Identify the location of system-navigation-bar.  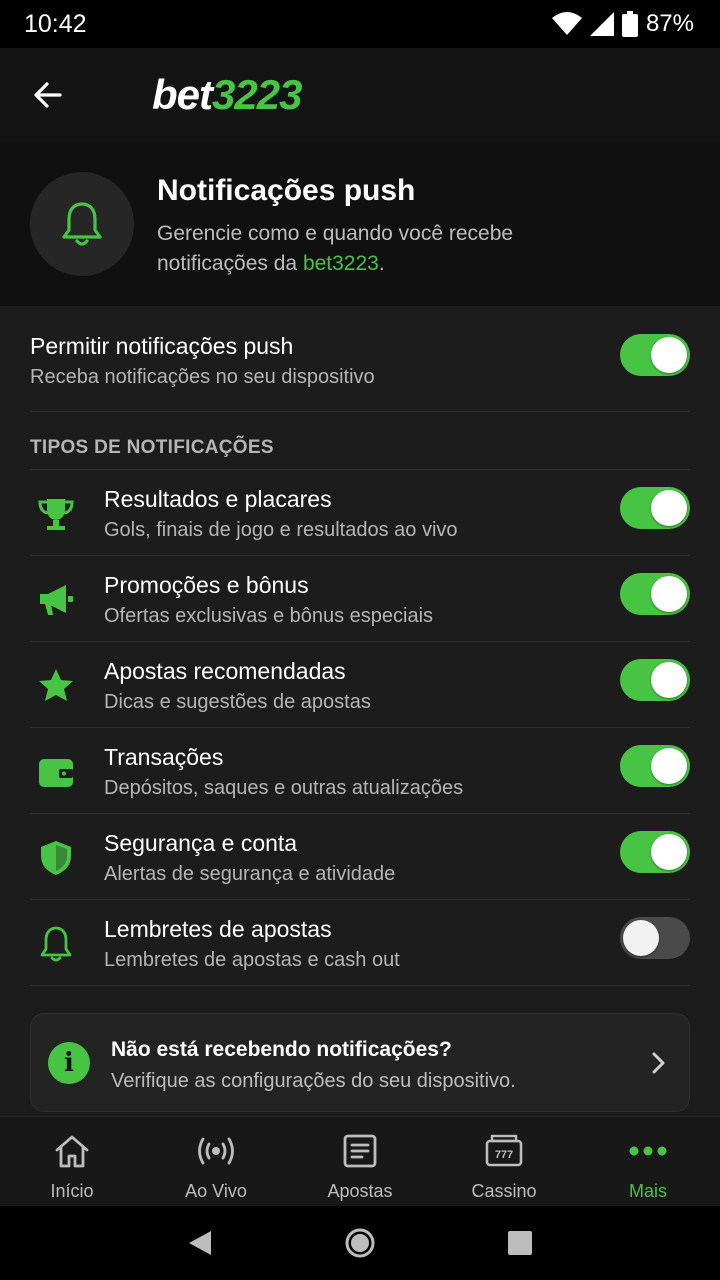
(360, 1243).